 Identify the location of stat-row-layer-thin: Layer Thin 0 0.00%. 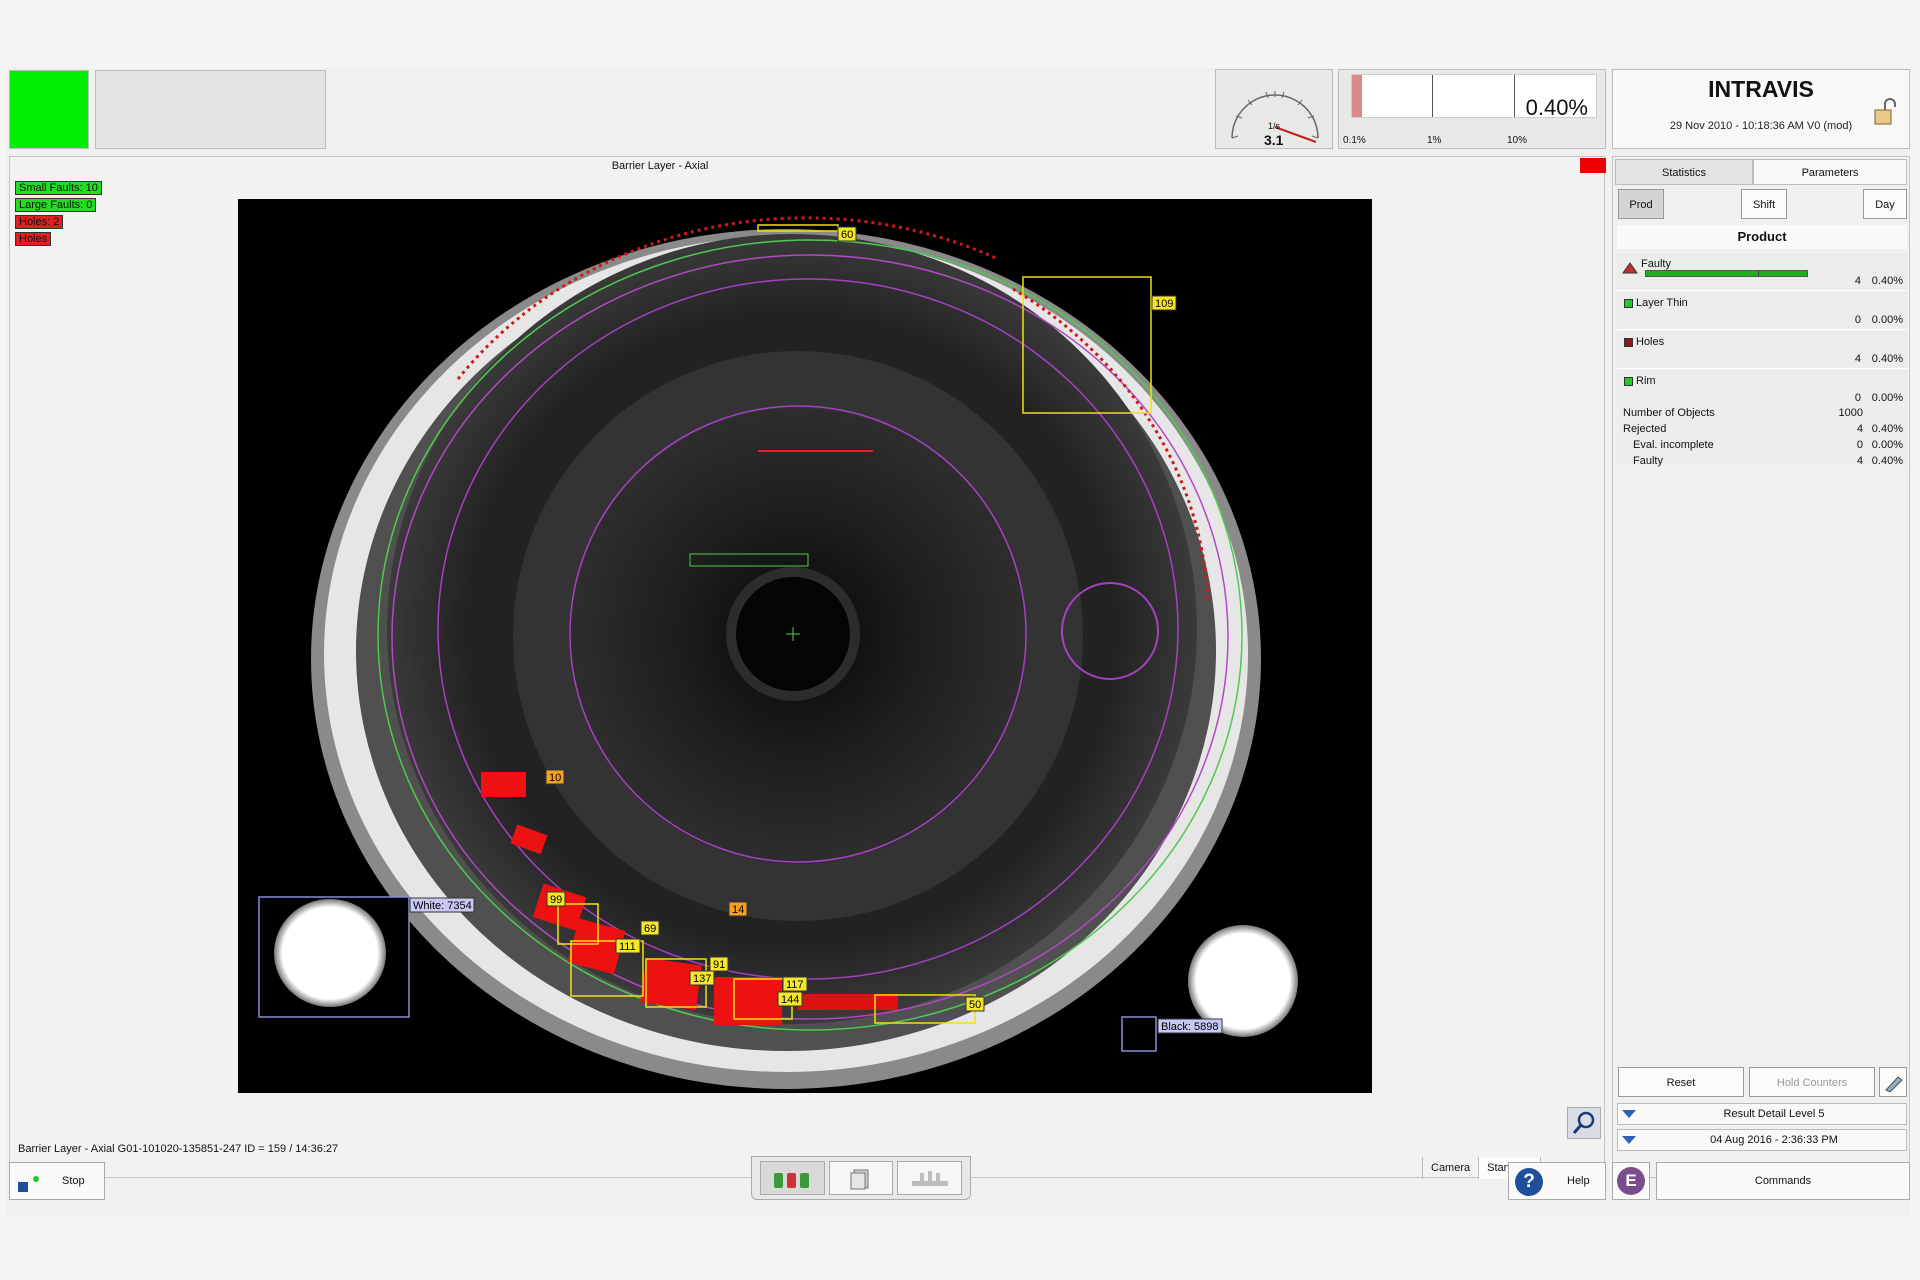
(1762, 311).